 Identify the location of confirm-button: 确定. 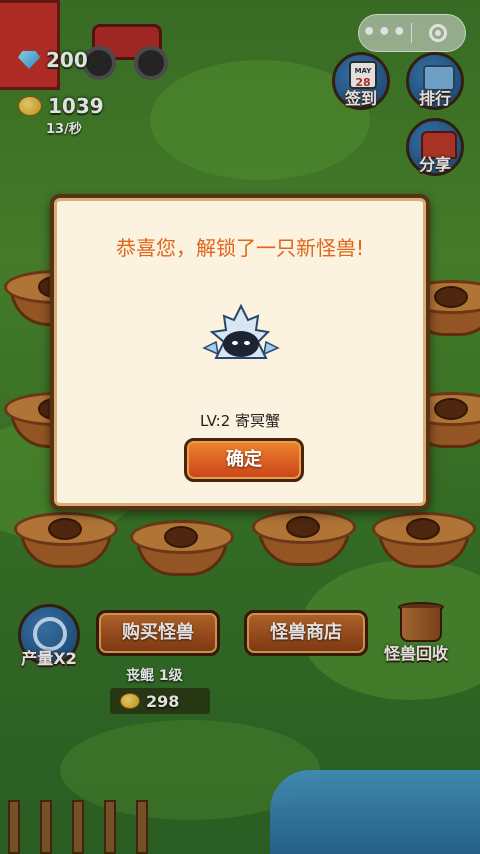
(244, 460).